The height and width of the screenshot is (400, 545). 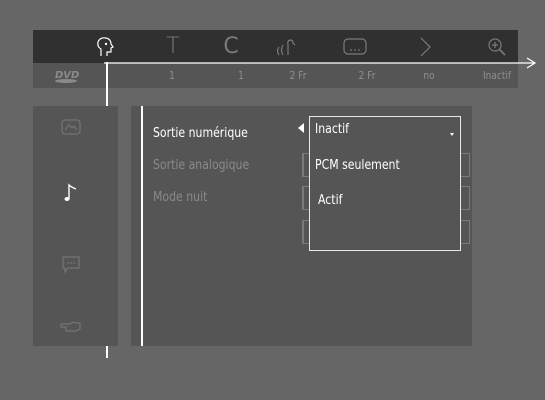 I want to click on menu-item-sortie-analogique: Sortie analogique, so click(x=201, y=165).